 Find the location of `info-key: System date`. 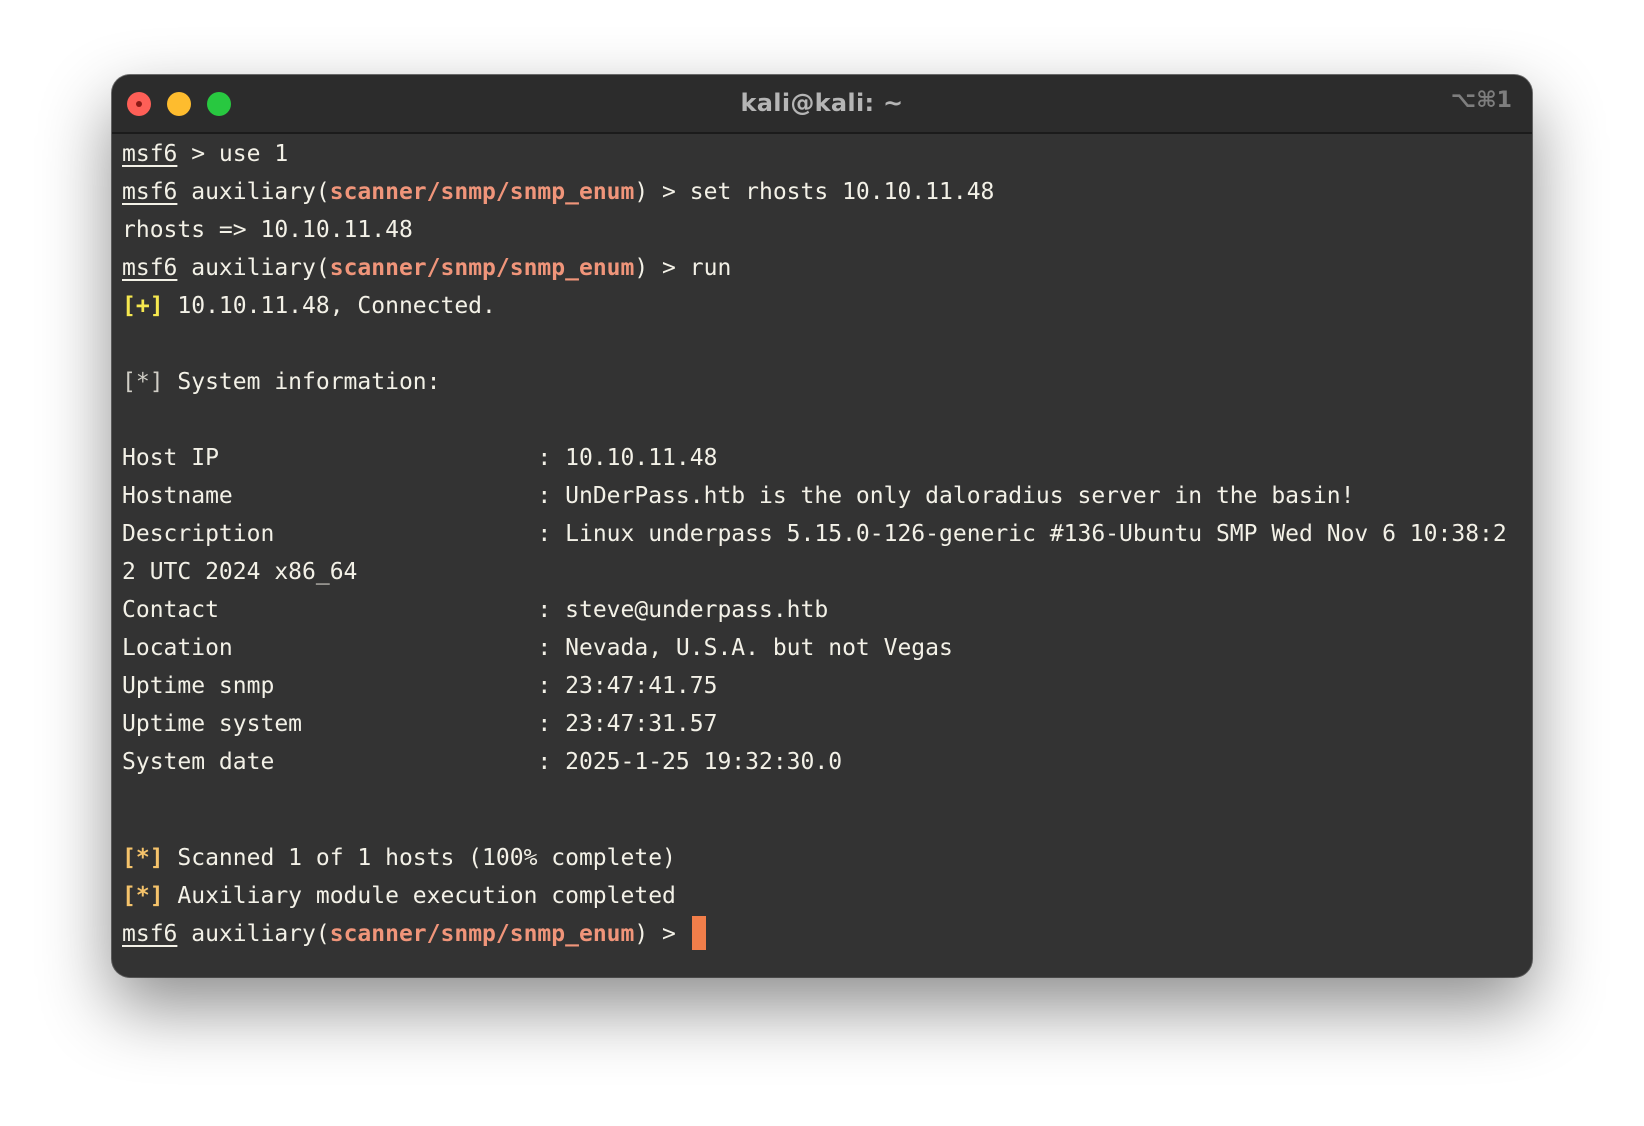

info-key: System date is located at coordinates (330, 762).